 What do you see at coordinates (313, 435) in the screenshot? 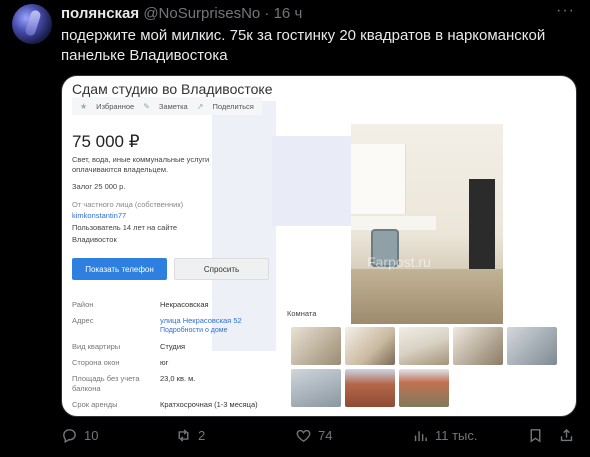
I see `like-button: 74` at bounding box center [313, 435].